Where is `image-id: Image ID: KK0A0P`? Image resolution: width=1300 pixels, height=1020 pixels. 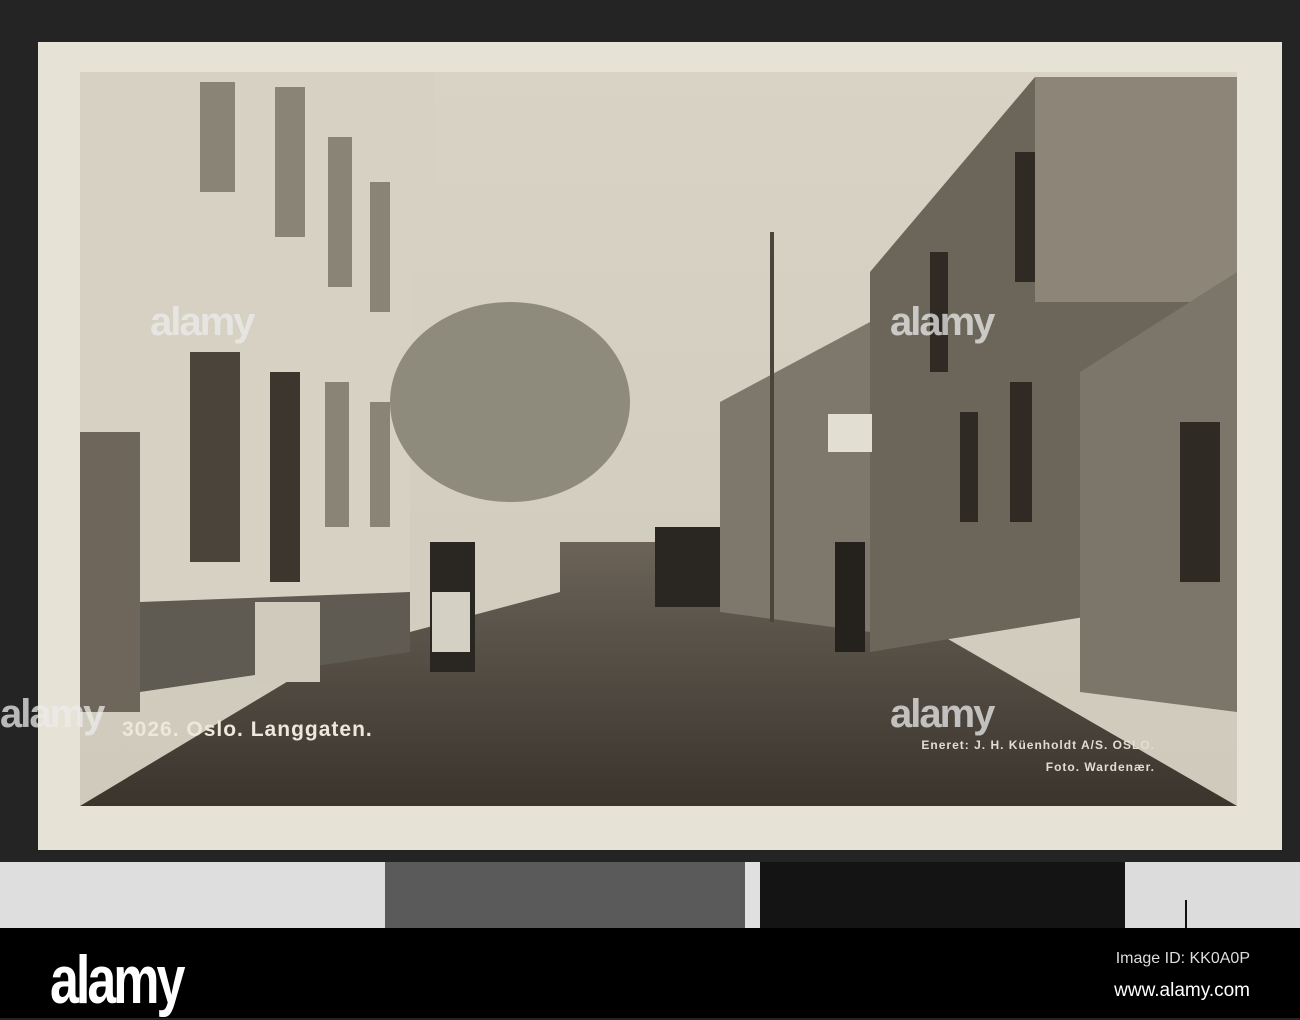 image-id: Image ID: KK0A0P is located at coordinates (1182, 958).